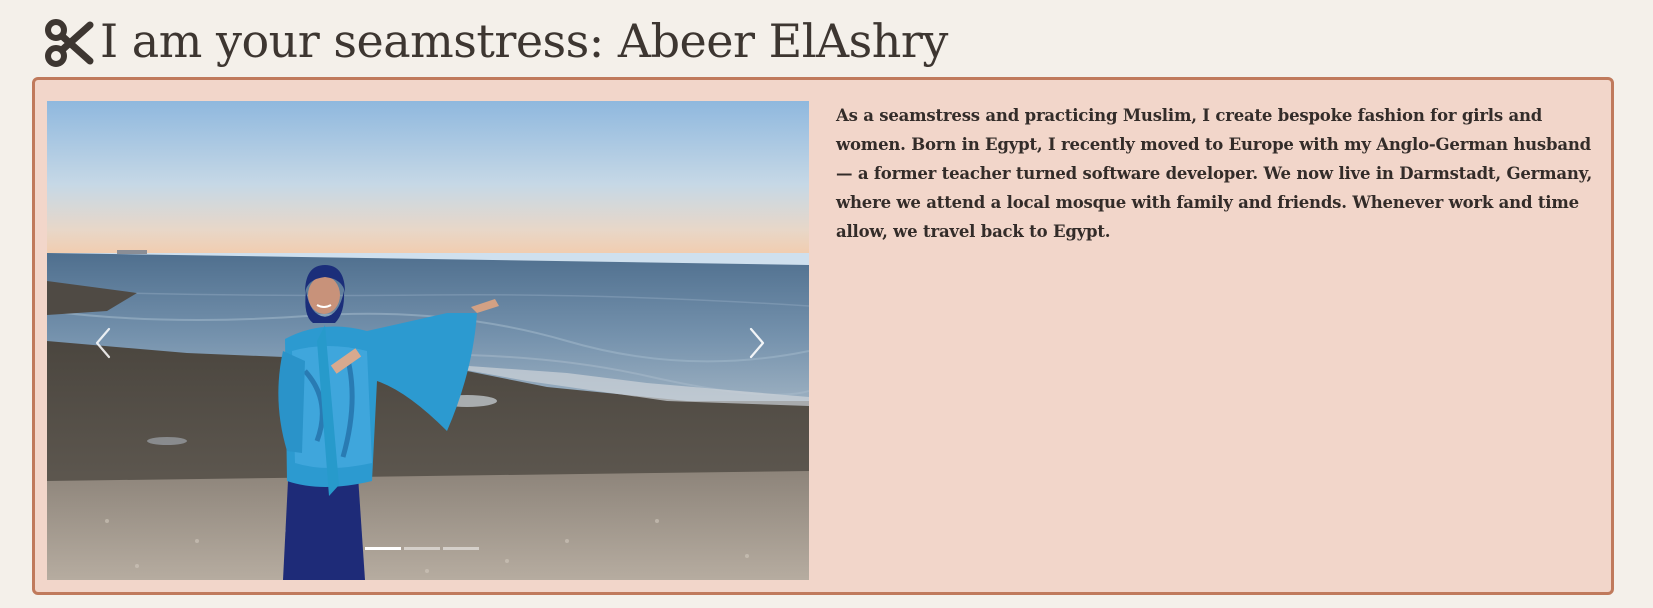 The image size is (1653, 608). I want to click on page-header: I am your seamstress: Abeer ElAshry, so click(496, 41).